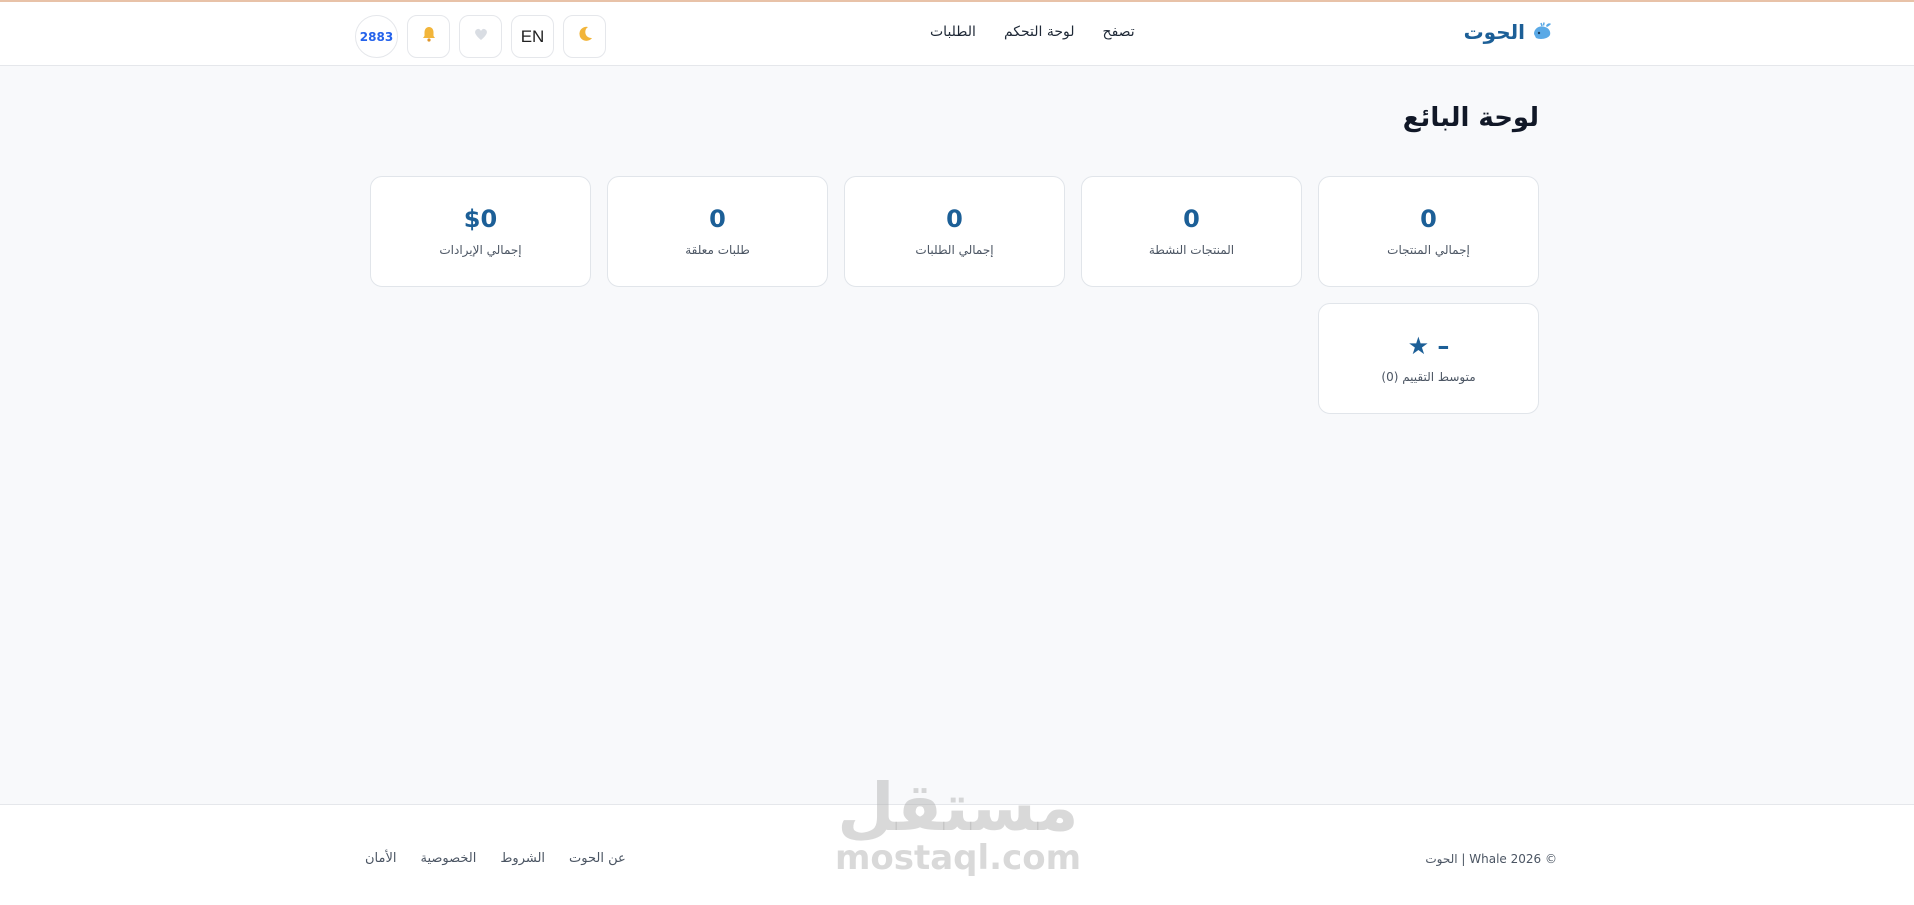  I want to click on stat-card-pending-orders: 0 طلبات معلقة, so click(717, 231).